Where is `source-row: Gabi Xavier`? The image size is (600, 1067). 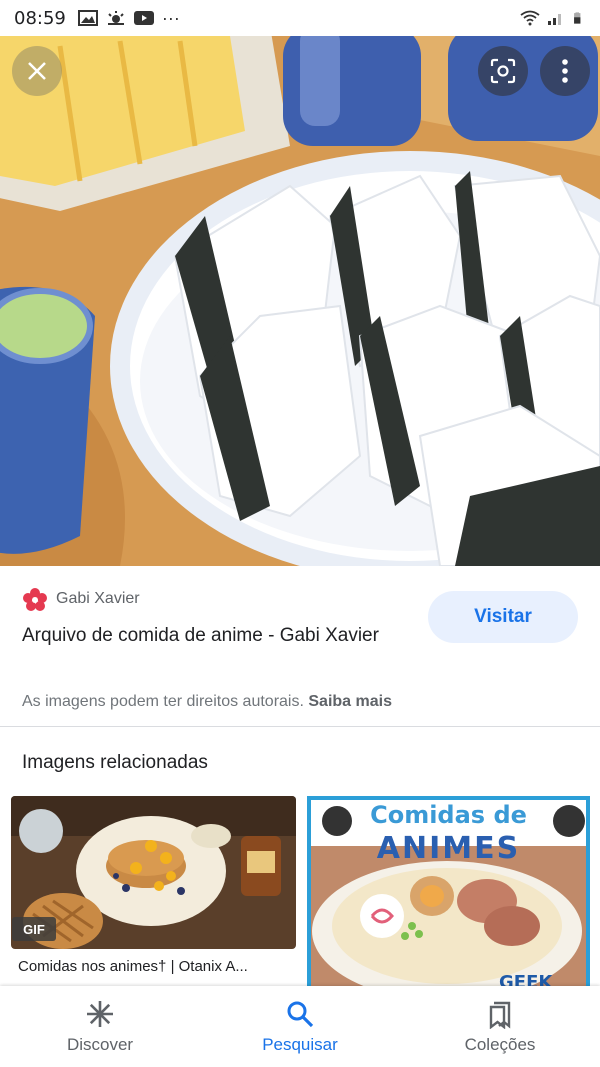 source-row: Gabi Xavier is located at coordinates (81, 599).